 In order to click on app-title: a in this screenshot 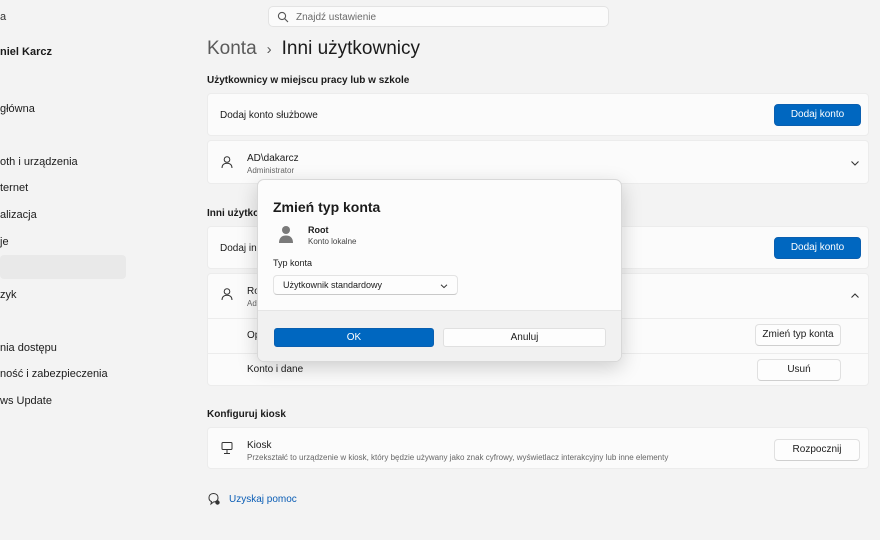, I will do `click(3, 17)`.